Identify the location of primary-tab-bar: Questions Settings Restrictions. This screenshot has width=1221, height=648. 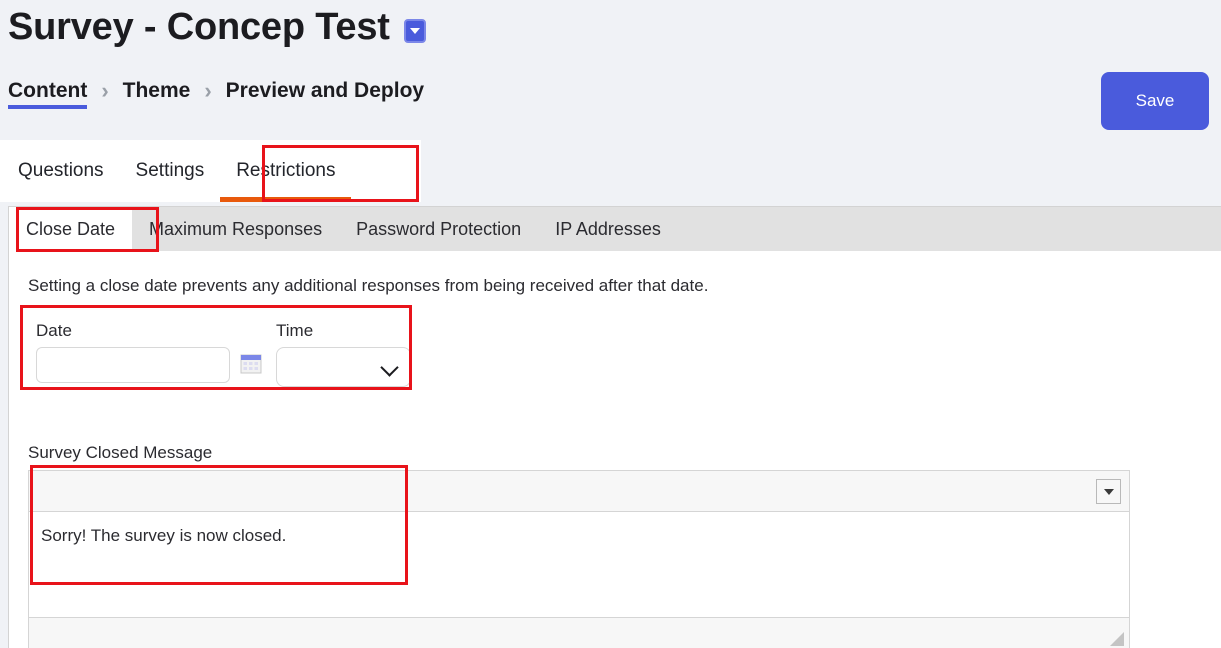
(210, 171).